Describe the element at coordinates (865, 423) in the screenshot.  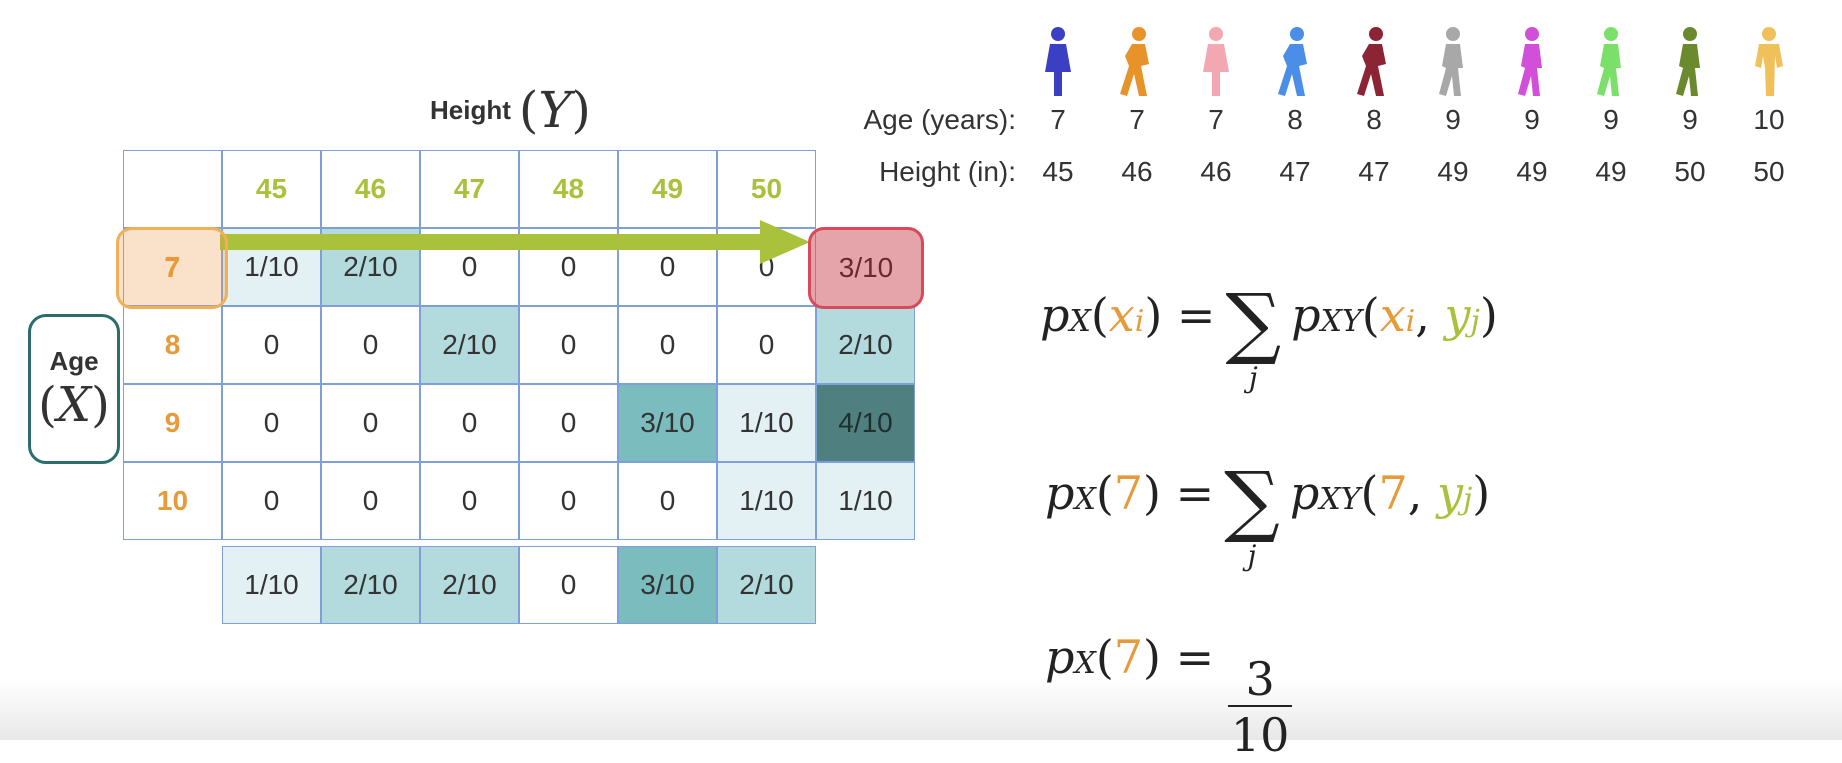
I see `row-marginal-9: 4/10` at that location.